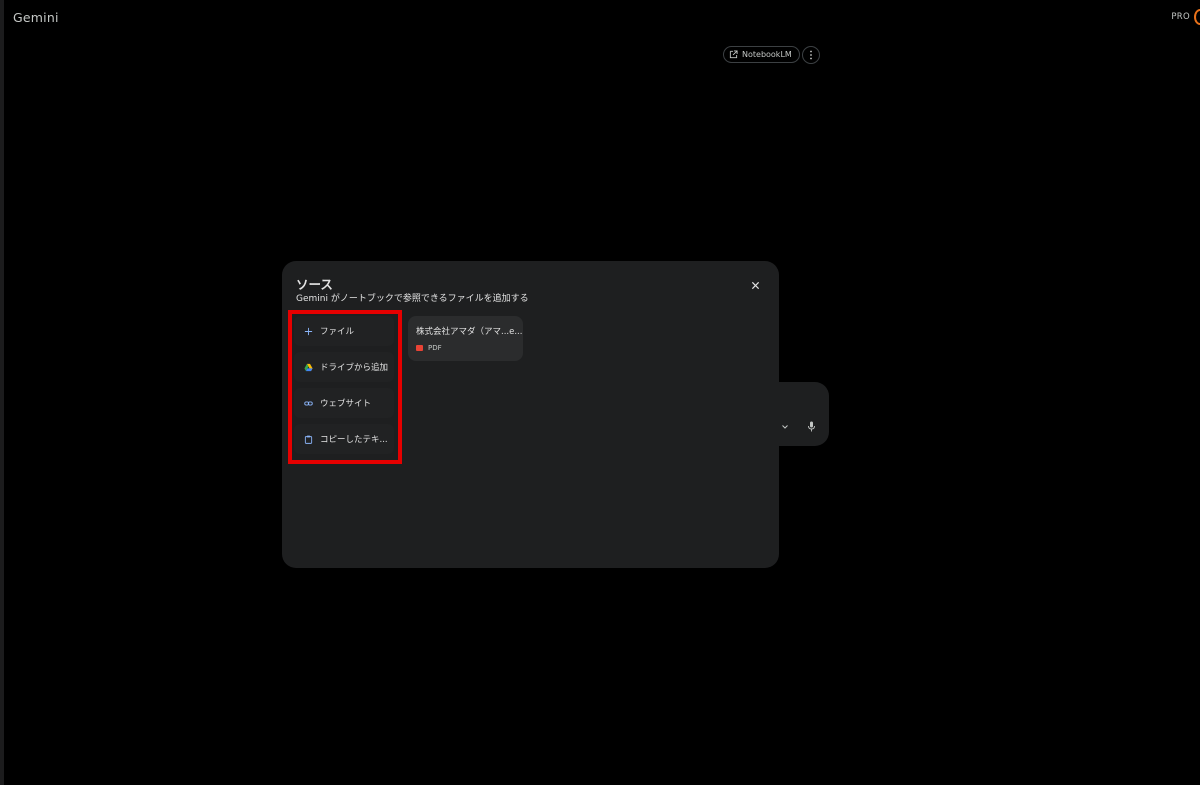 This screenshot has height=785, width=1200. Describe the element at coordinates (308, 439) in the screenshot. I see `clipboard-icon` at that location.